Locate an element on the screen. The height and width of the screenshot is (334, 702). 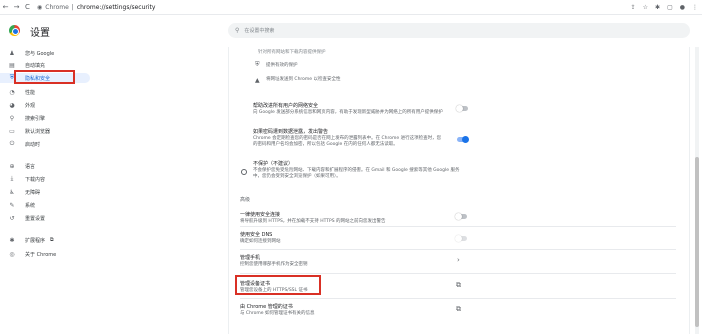
chrome-icon: ◎ is located at coordinates (12, 254).